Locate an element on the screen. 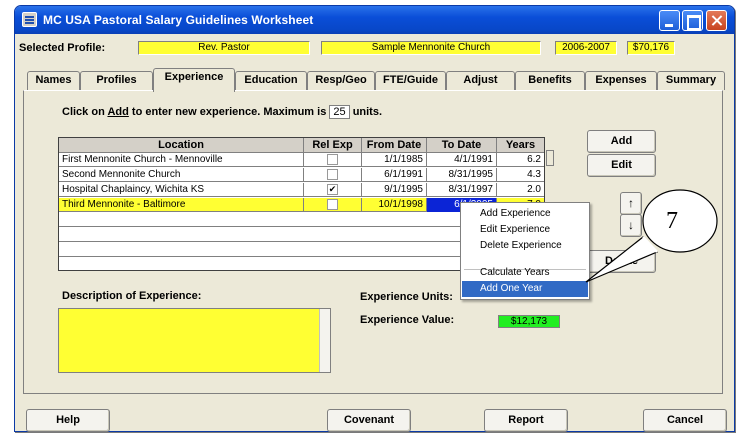  callout-bubble is located at coordinates (651, 236).